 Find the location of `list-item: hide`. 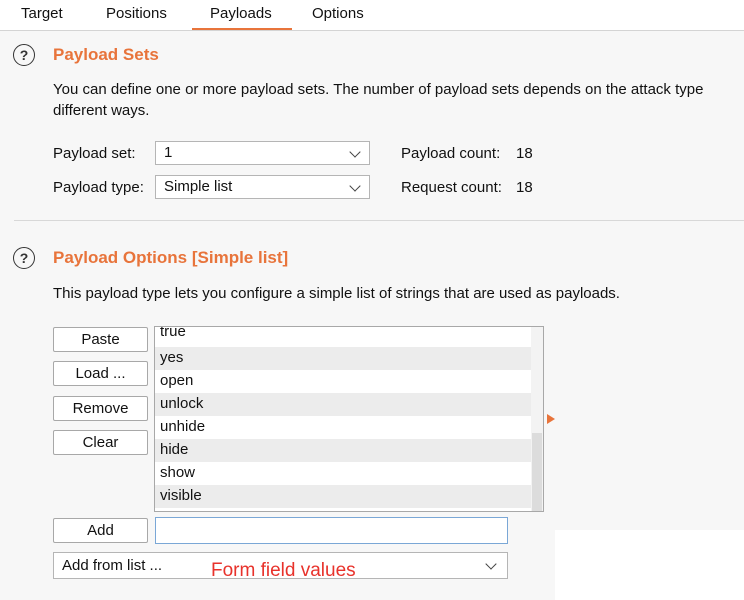

list-item: hide is located at coordinates (343, 450).